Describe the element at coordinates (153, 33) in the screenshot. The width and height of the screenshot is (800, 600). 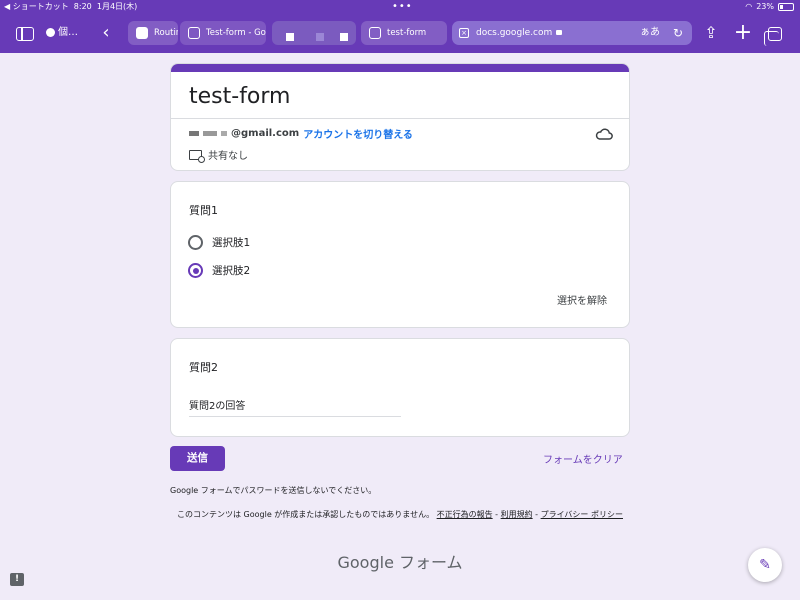
I see `tab-routine: Routine` at that location.